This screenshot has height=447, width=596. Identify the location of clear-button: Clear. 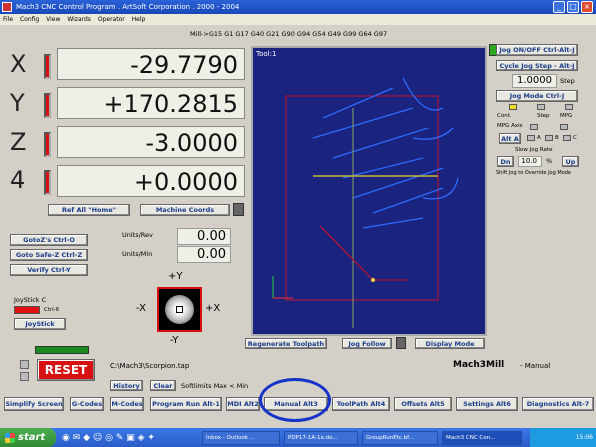
(163, 385).